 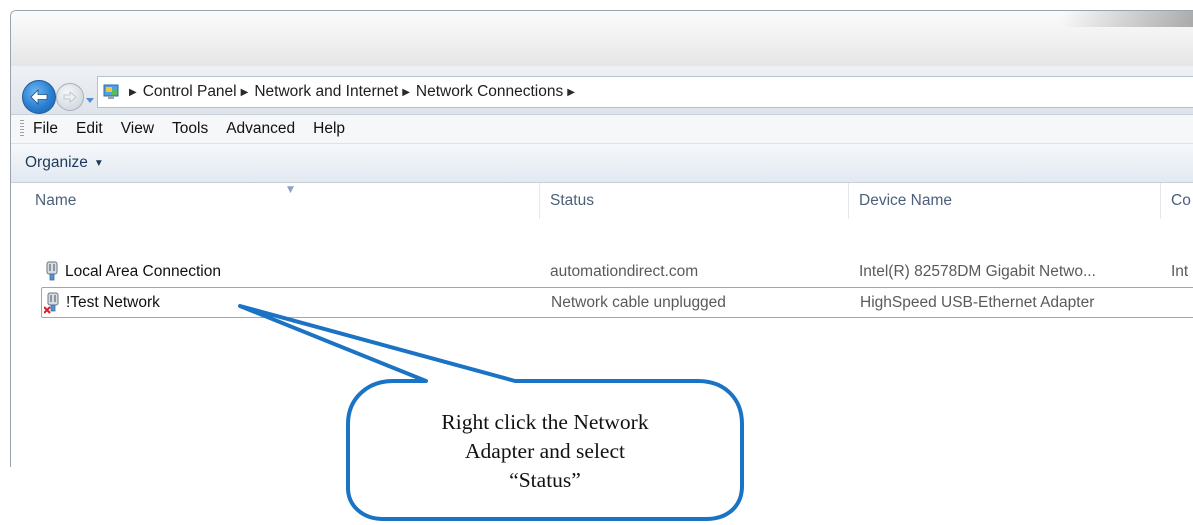 I want to click on column-header-extra: Co, so click(x=1181, y=201).